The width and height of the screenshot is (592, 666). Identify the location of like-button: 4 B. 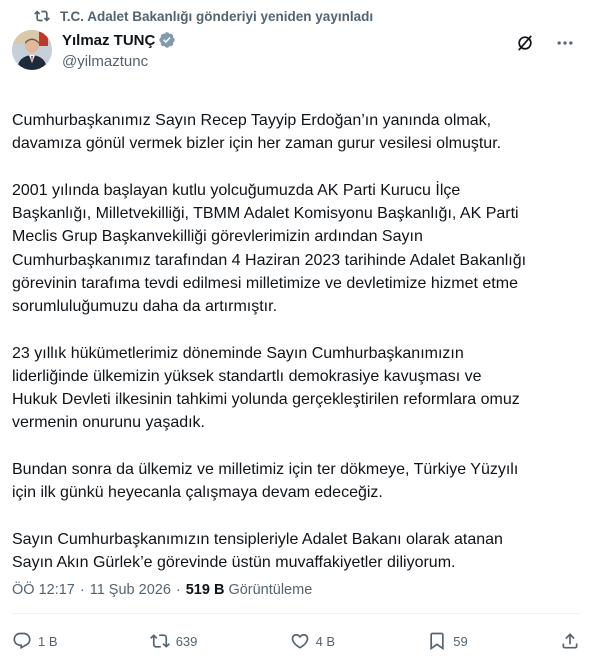
(313, 641).